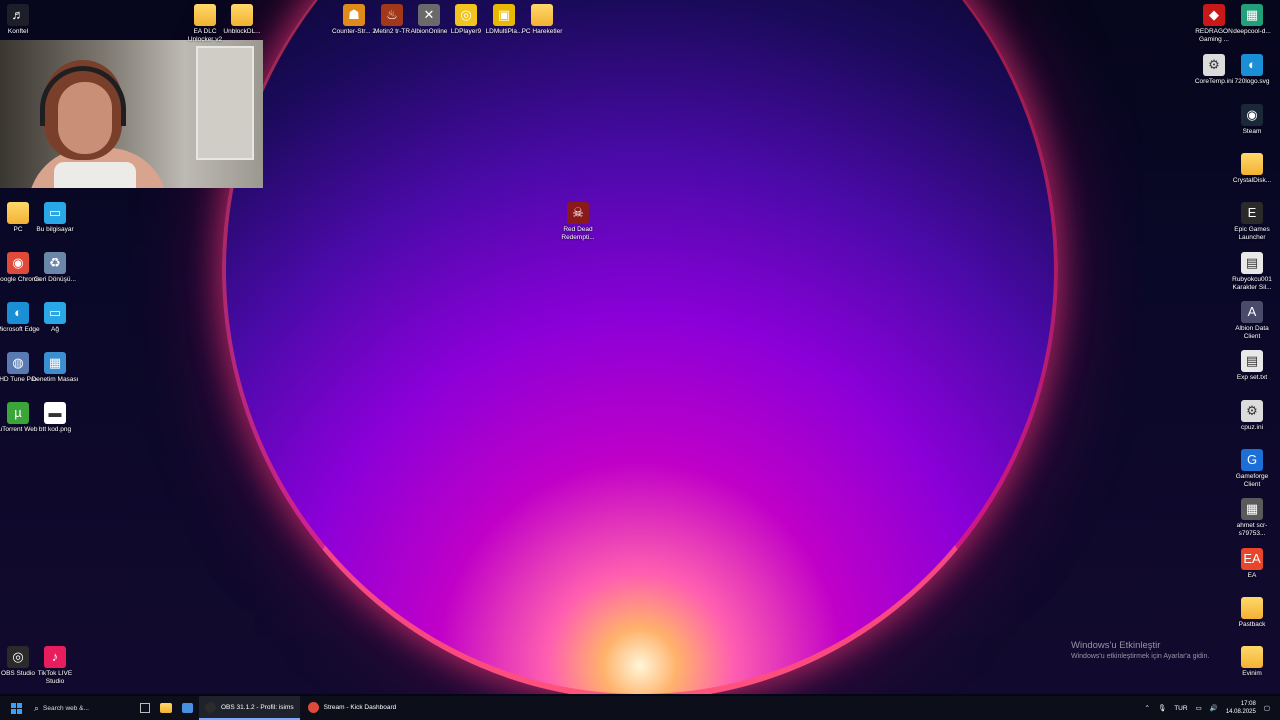  What do you see at coordinates (55, 666) in the screenshot?
I see `desktop-icon: ♪ TikTok LIVE Studio` at bounding box center [55, 666].